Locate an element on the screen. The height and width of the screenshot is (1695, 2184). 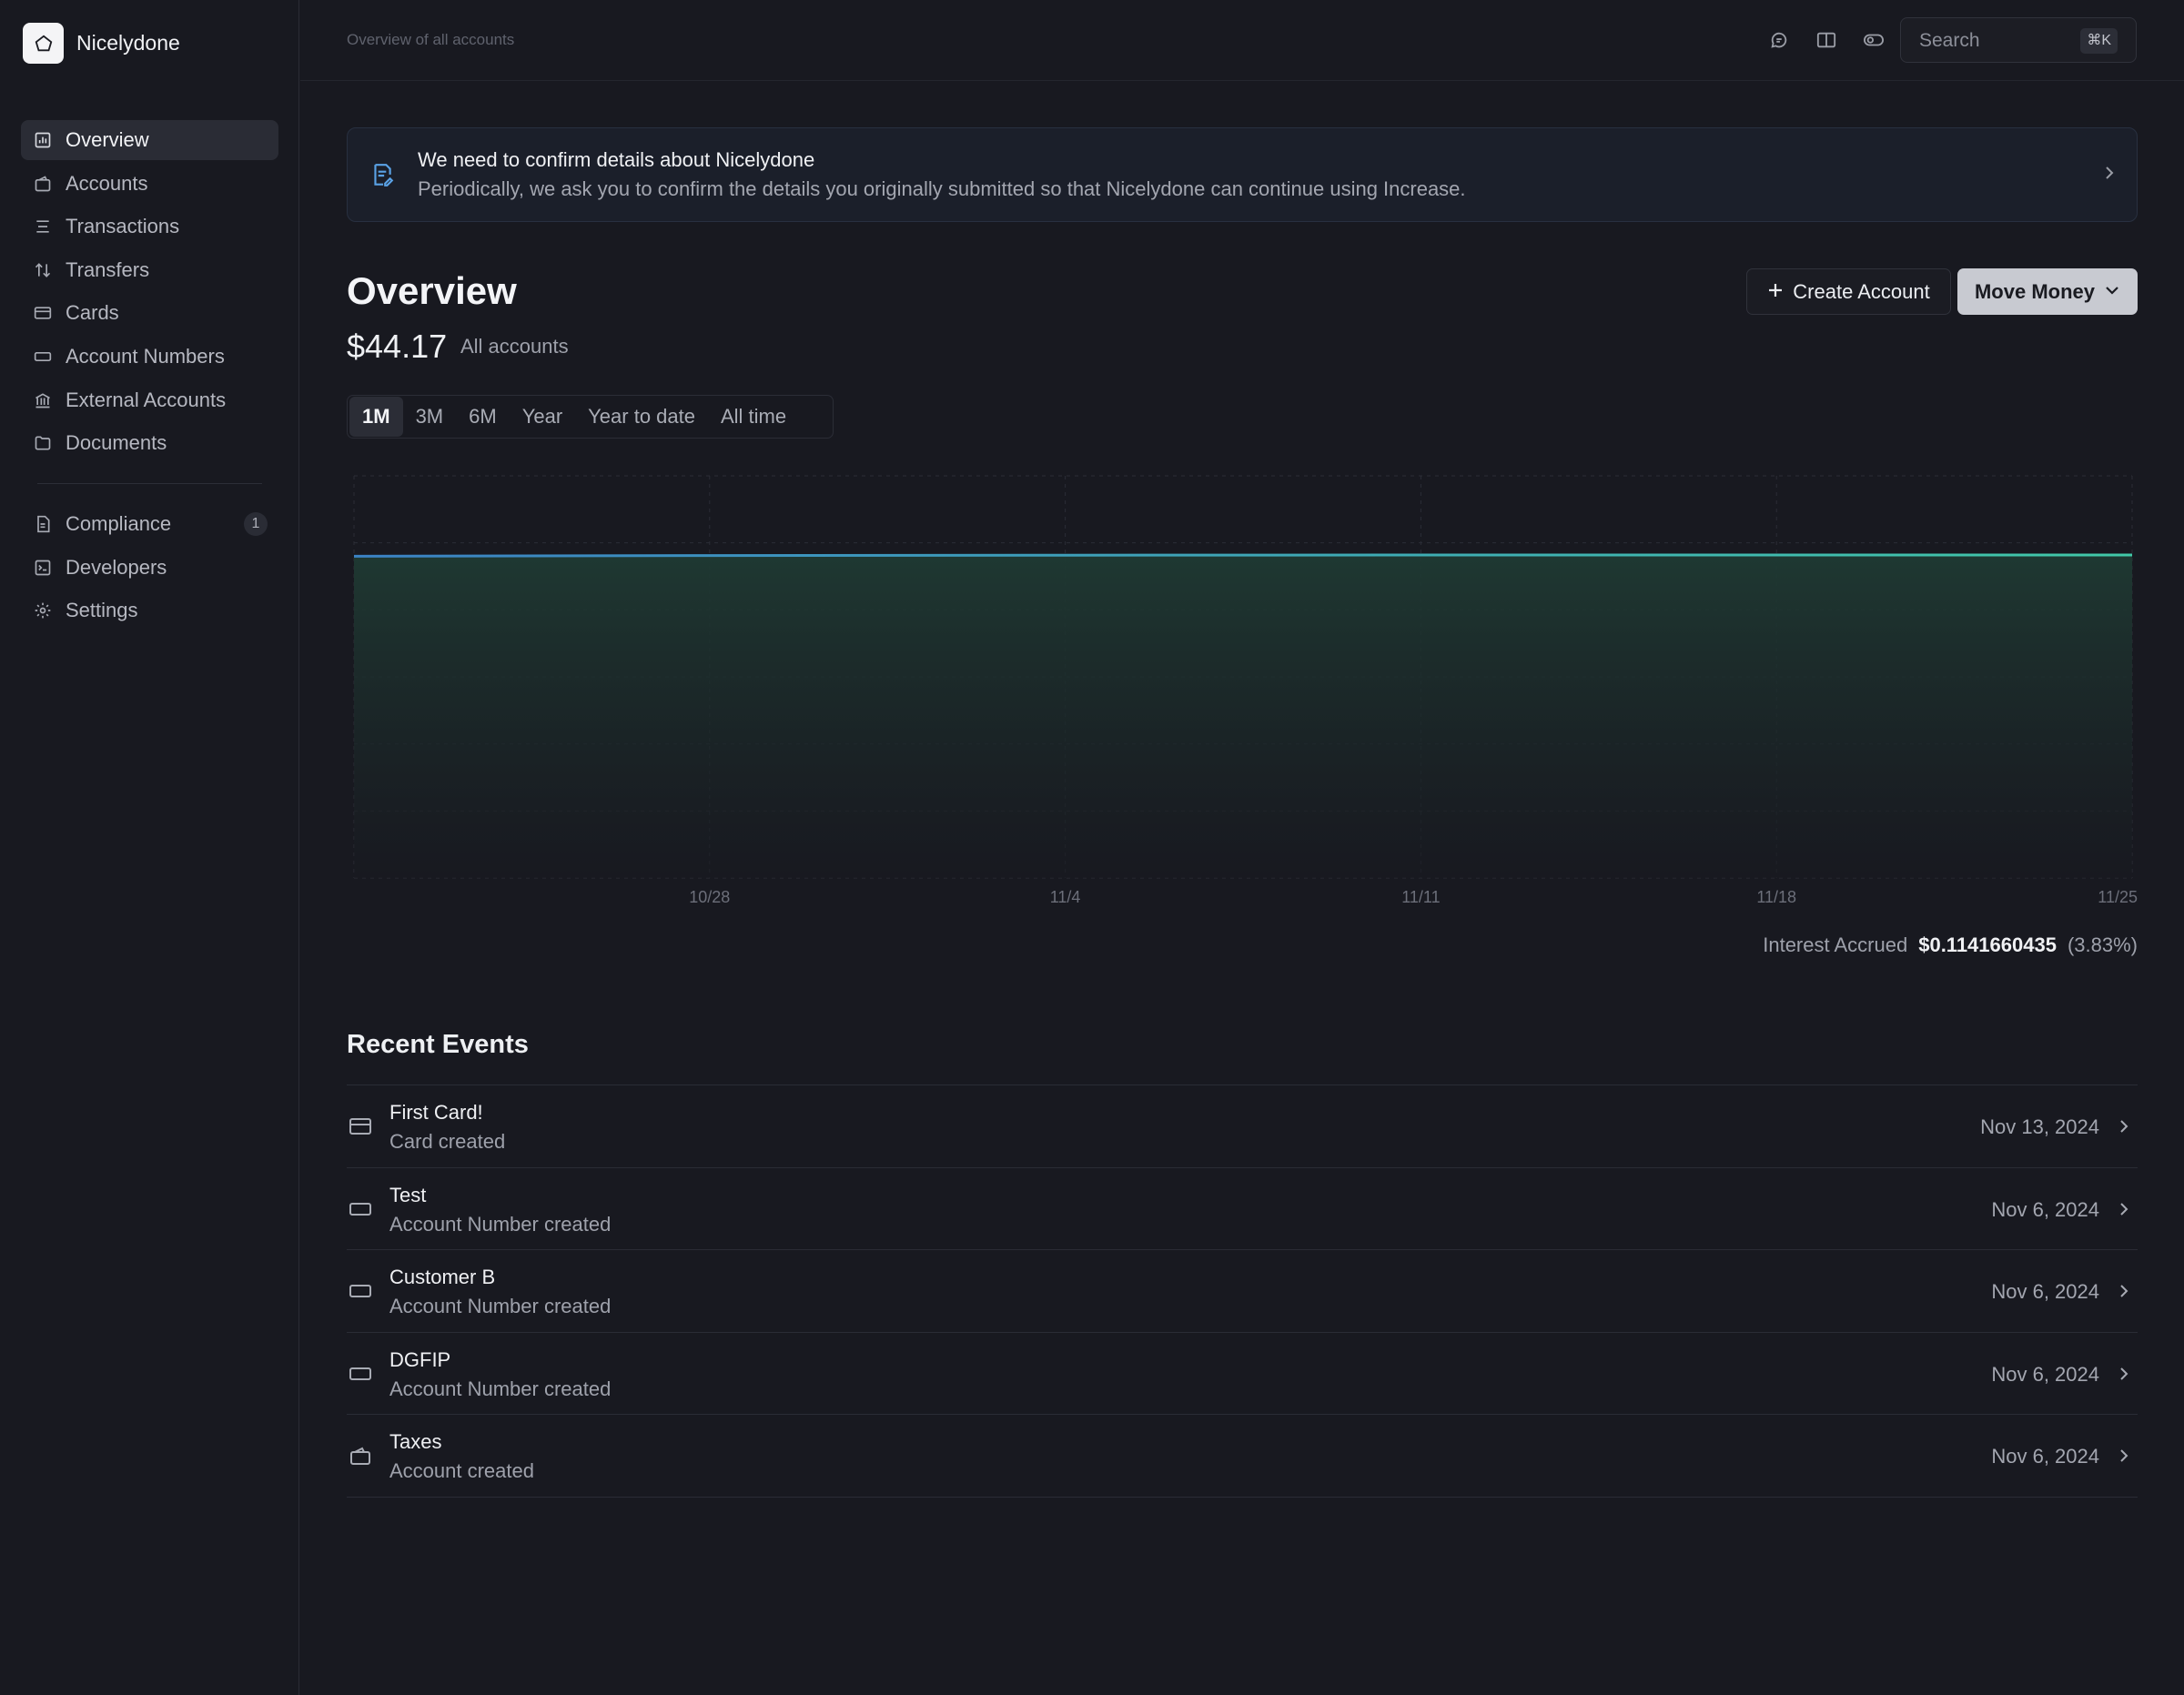
chevron-down-icon is located at coordinates (2112, 292).